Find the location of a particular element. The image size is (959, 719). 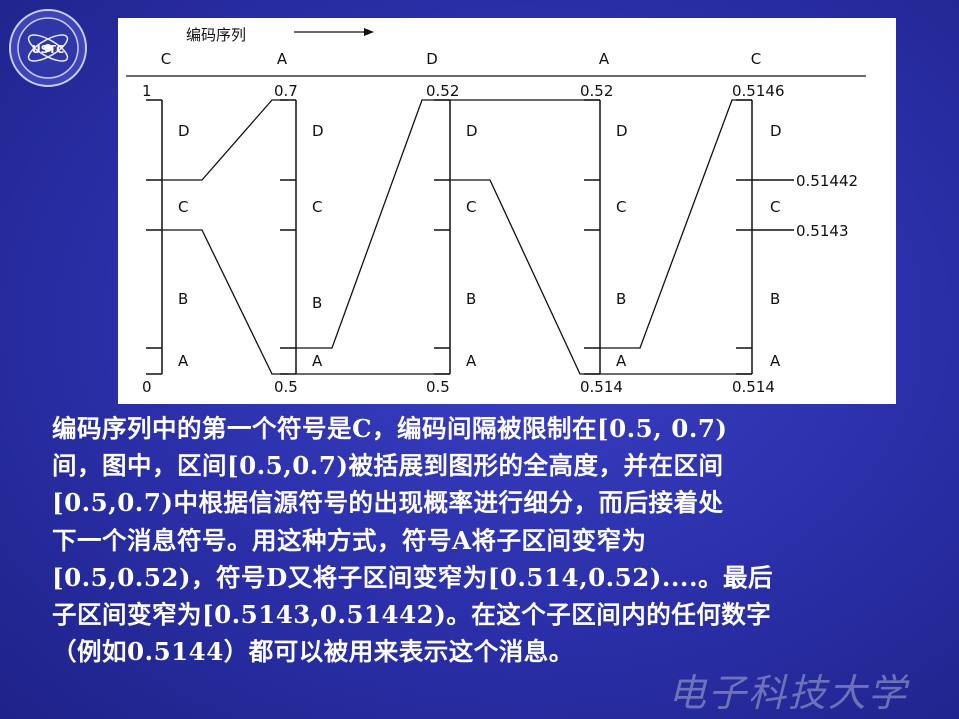

logo-text: USTC is located at coordinates (48, 49).